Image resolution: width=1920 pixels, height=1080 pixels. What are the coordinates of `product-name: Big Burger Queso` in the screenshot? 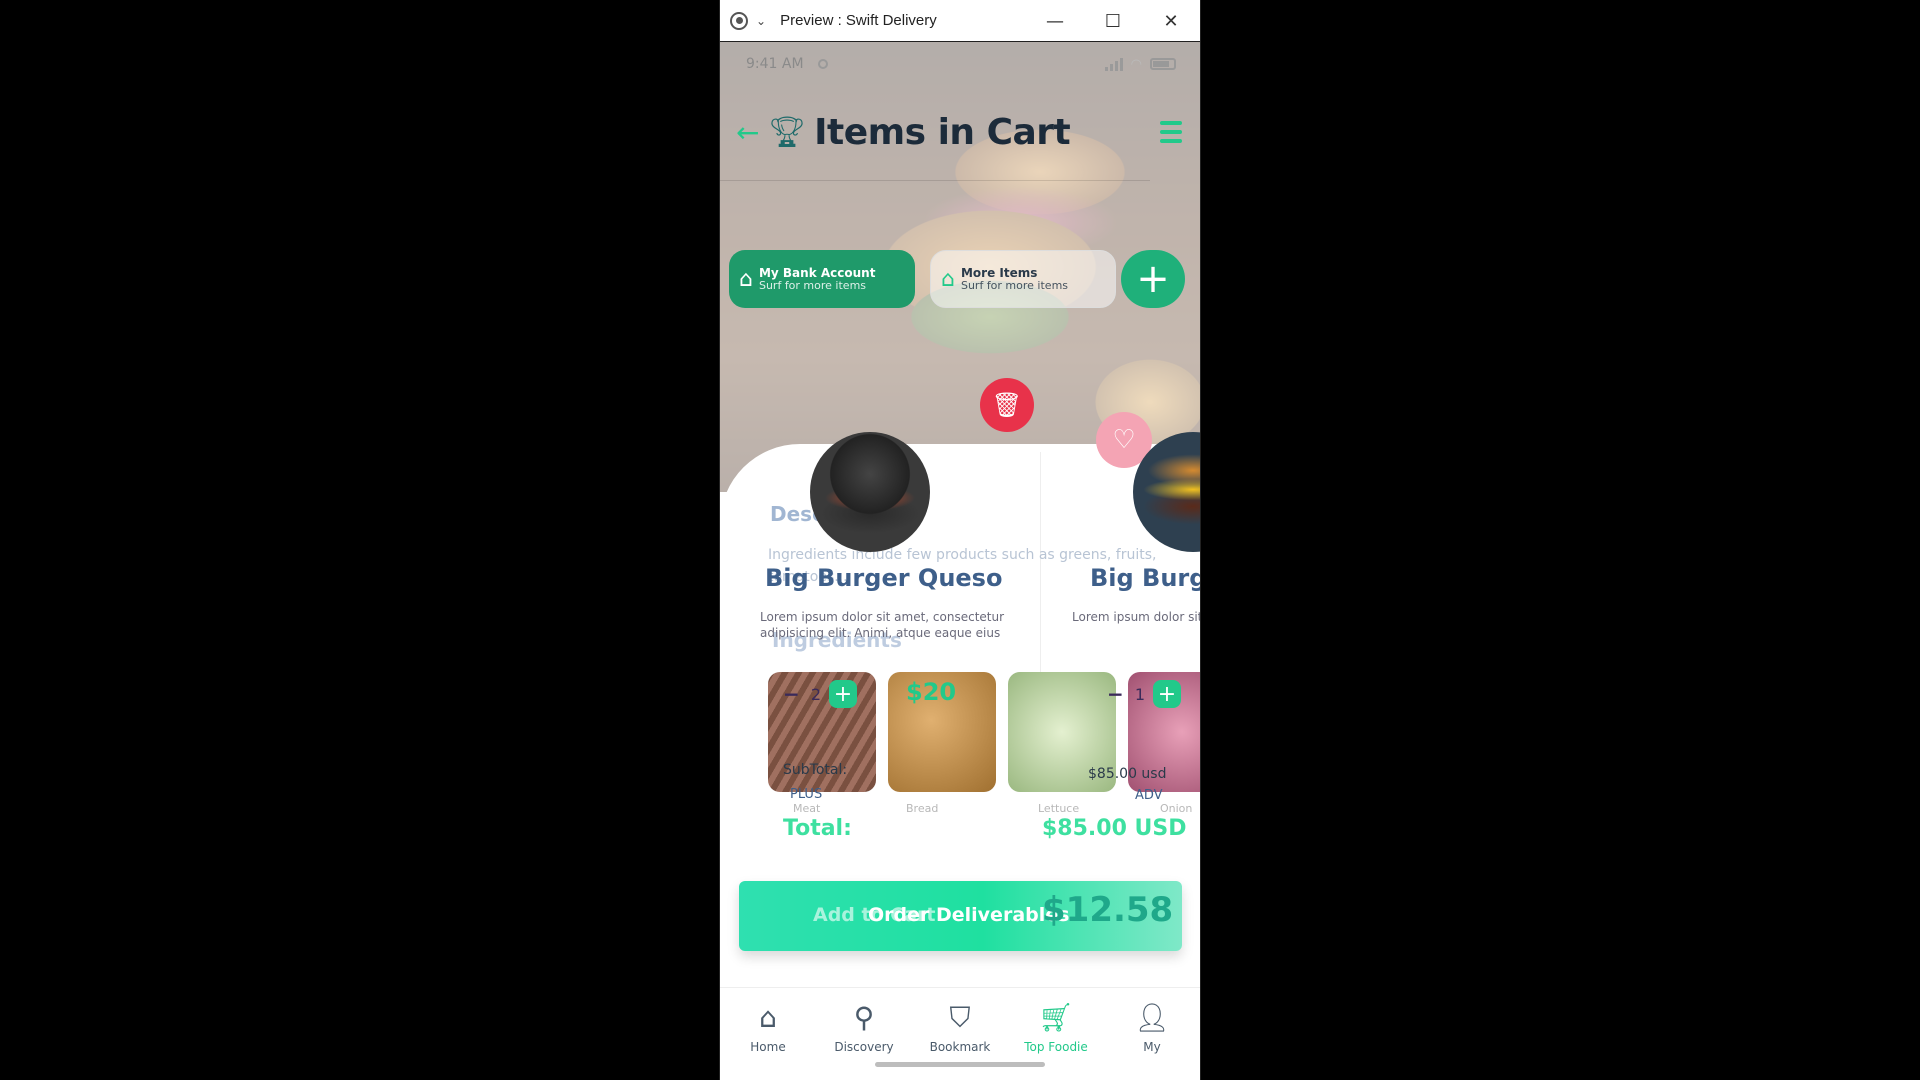 It's located at (884, 578).